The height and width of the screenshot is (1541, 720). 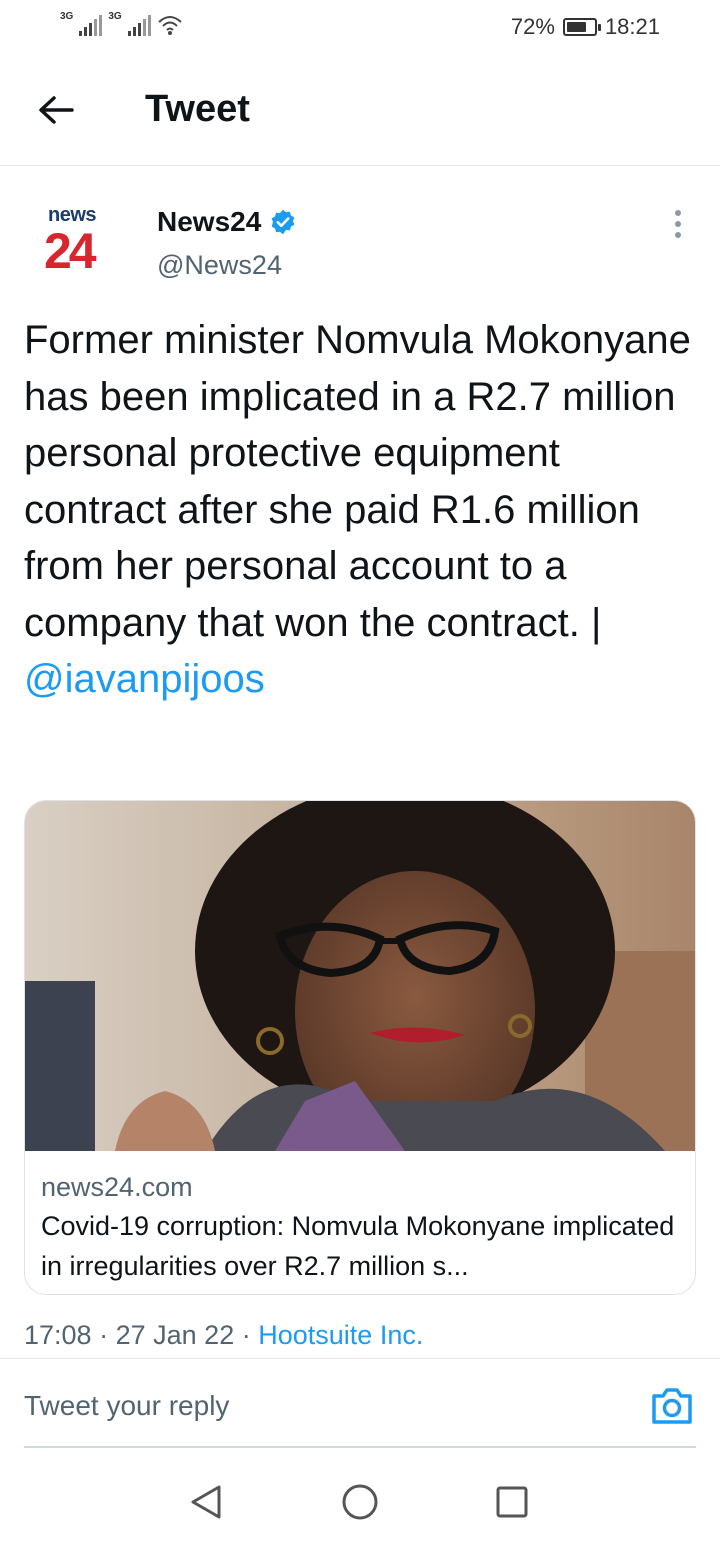 I want to click on recents-square-icon, so click(x=512, y=1502).